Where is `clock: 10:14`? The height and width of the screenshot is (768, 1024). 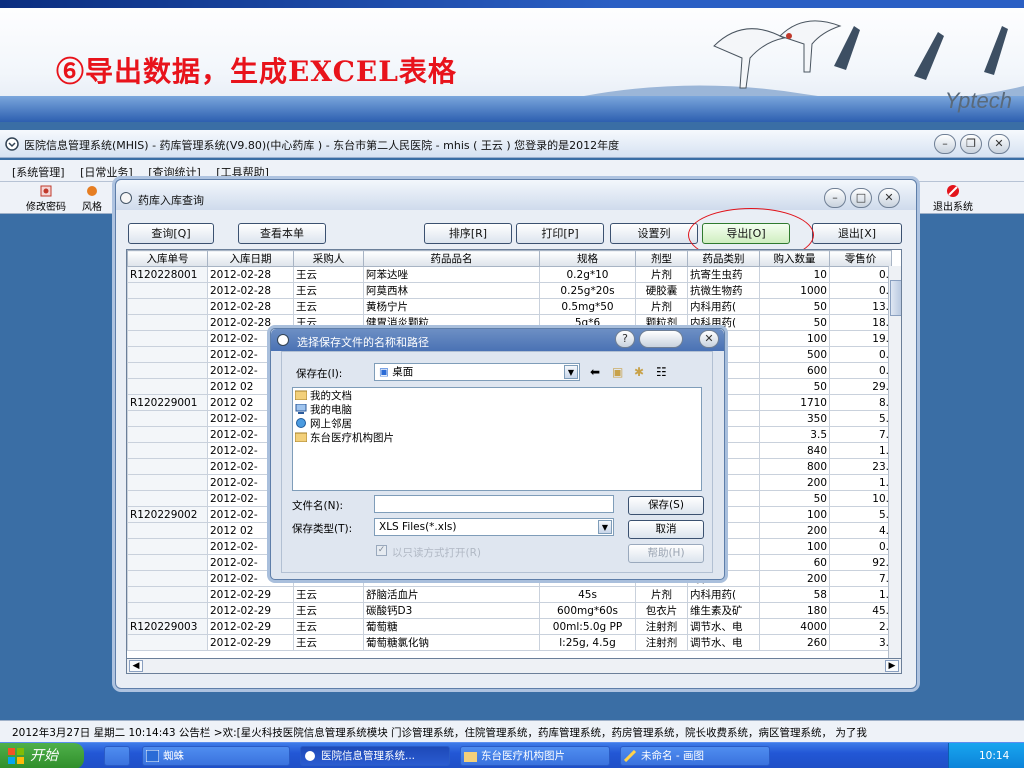 clock: 10:14 is located at coordinates (994, 756).